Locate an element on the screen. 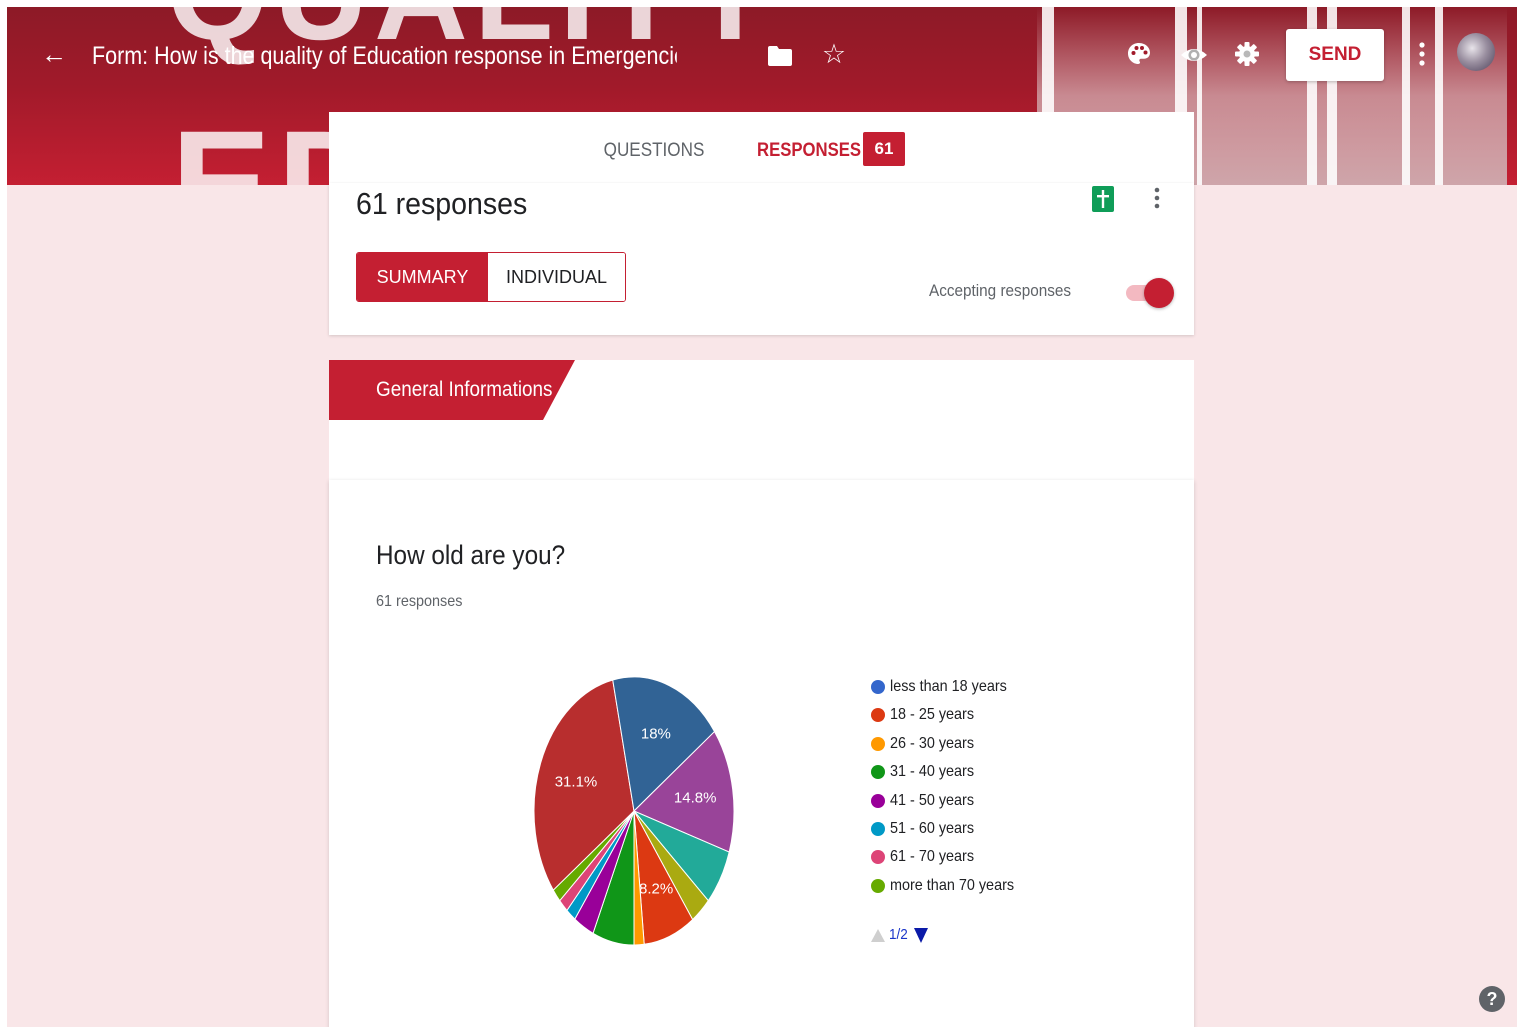 The image size is (1521, 1027). legend-label: 18 - 25 years is located at coordinates (932, 715).